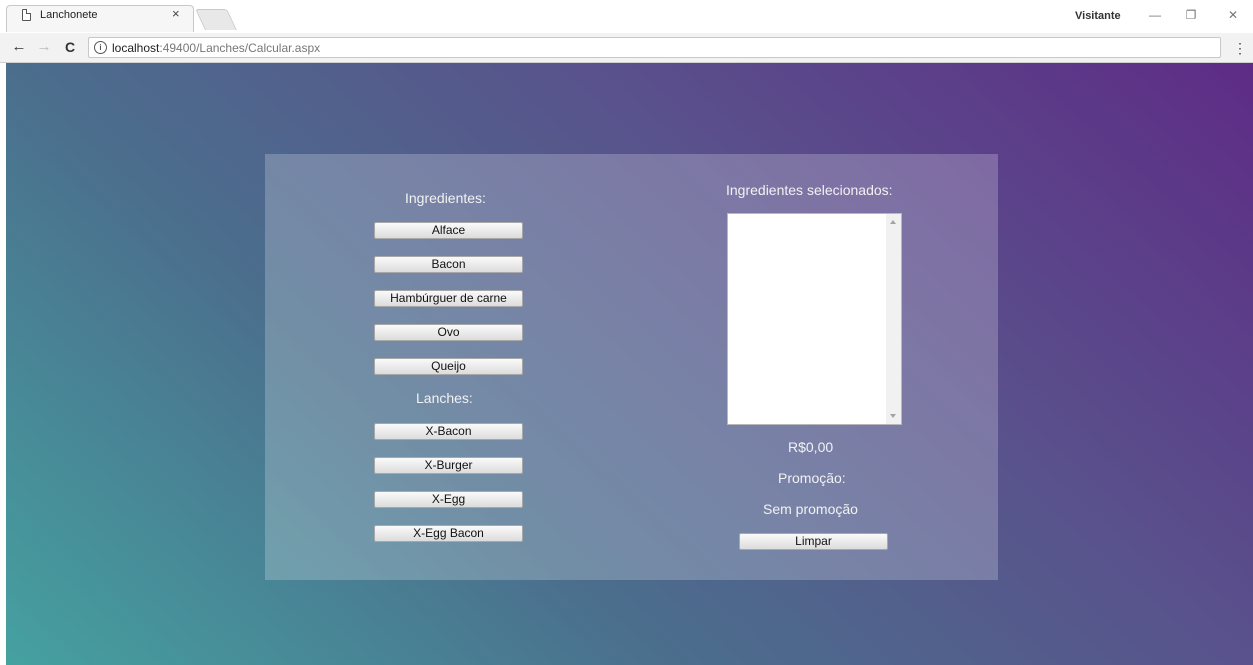  I want to click on snack-x-egg-bacon-button: X-Egg Bacon, so click(448, 533).